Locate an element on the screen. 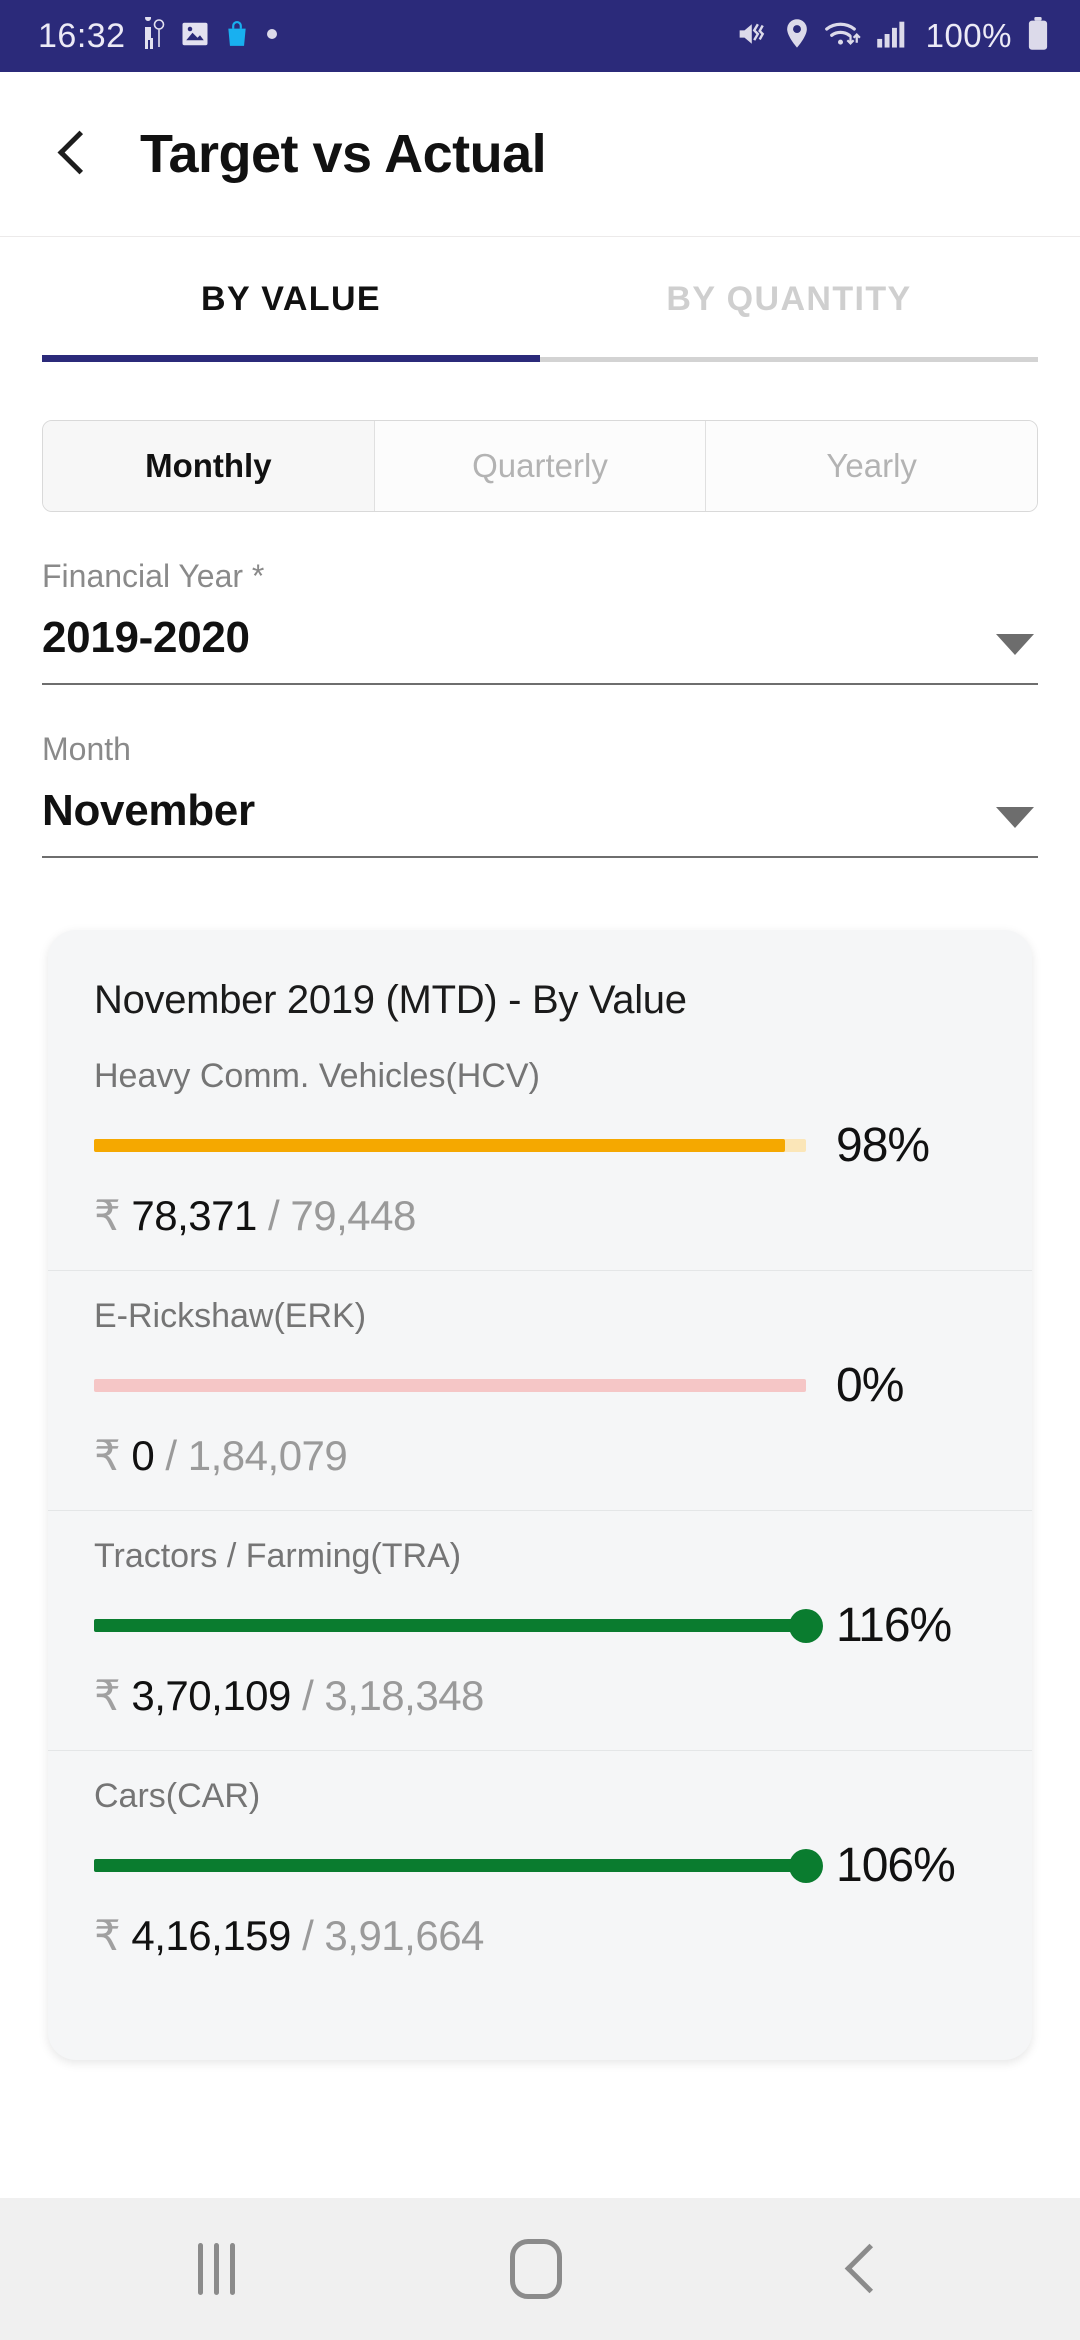 The height and width of the screenshot is (2340, 1080). progress-row: 98% is located at coordinates (540, 1145).